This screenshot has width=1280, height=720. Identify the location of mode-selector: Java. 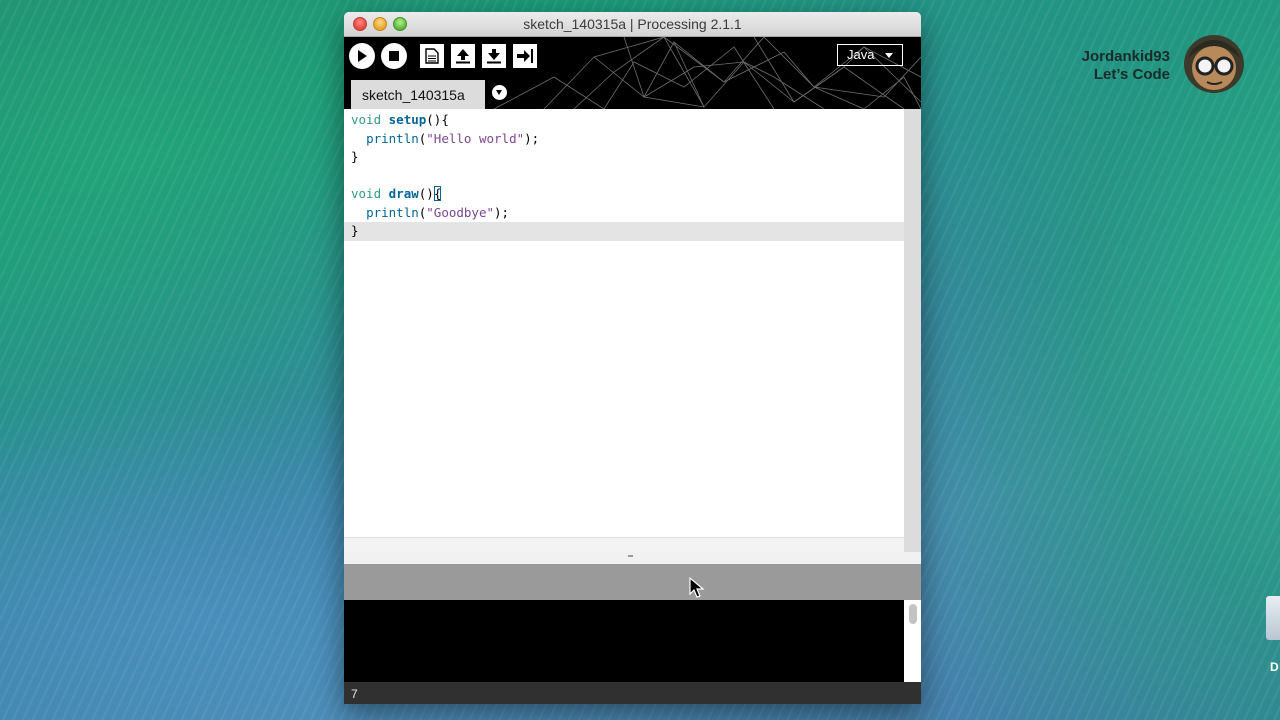
(870, 55).